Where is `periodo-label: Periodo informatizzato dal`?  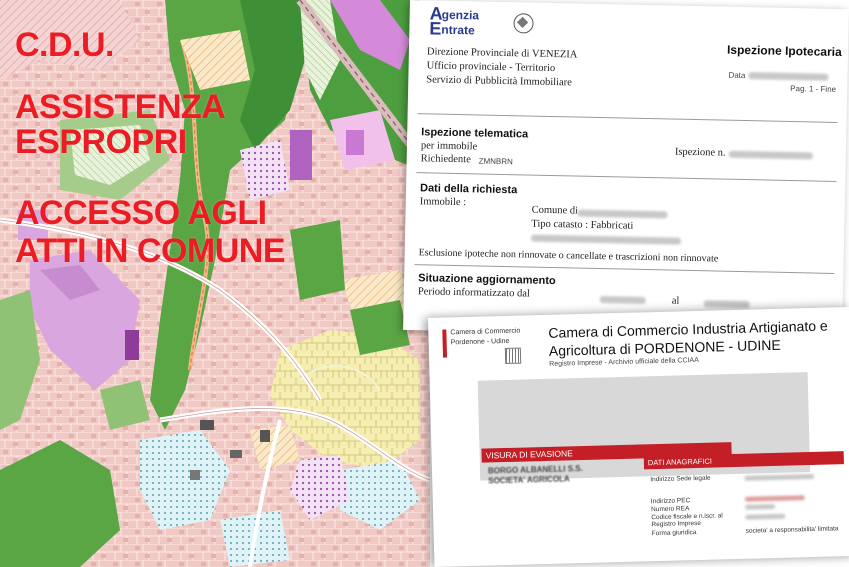 periodo-label: Periodo informatizzato dal is located at coordinates (473, 293).